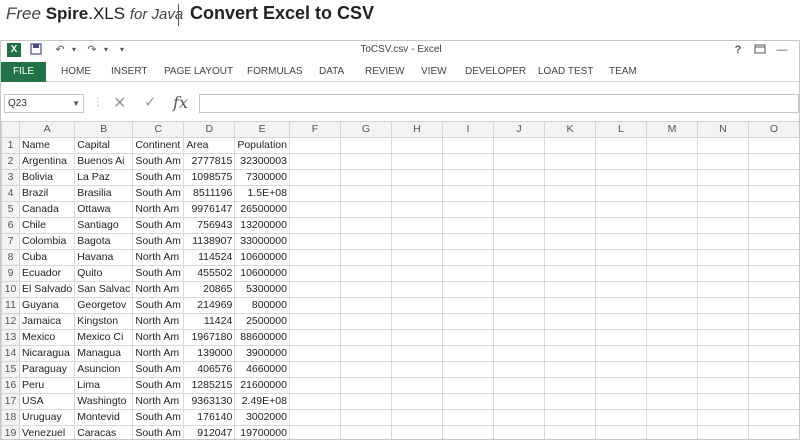  Describe the element at coordinates (262, 145) in the screenshot. I see `cell: Population` at that location.